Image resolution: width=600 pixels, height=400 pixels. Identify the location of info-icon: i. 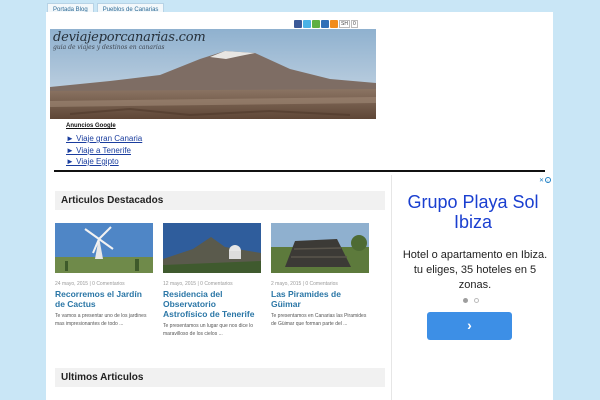
(548, 180).